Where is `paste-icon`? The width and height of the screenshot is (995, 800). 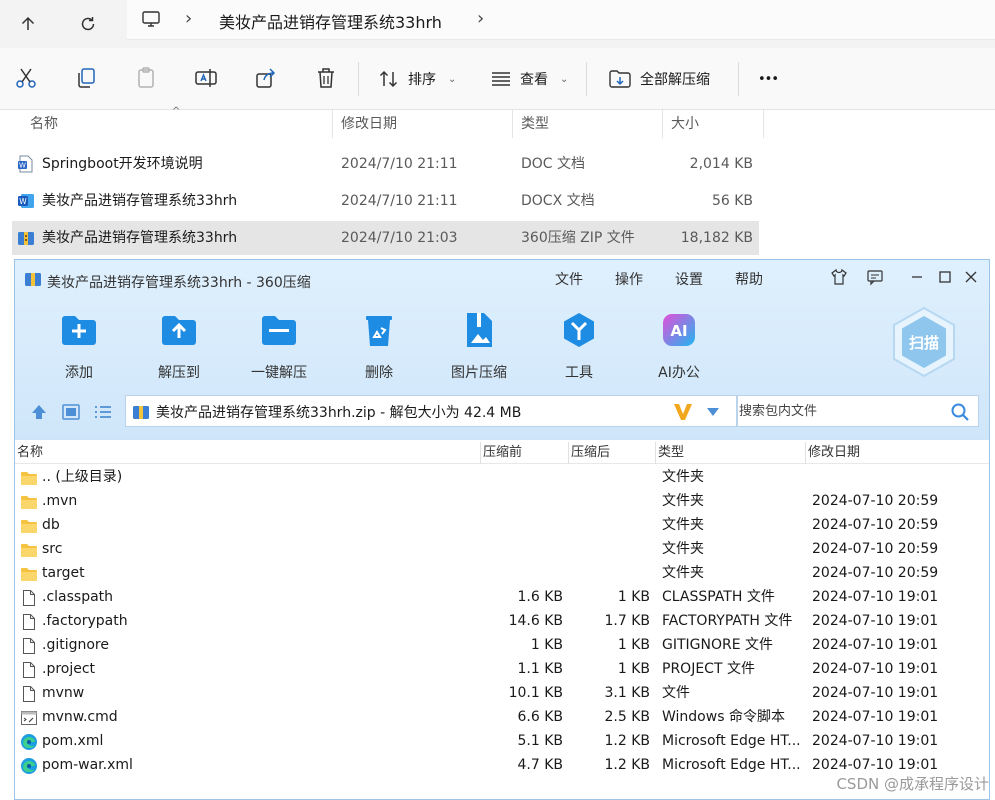 paste-icon is located at coordinates (146, 78).